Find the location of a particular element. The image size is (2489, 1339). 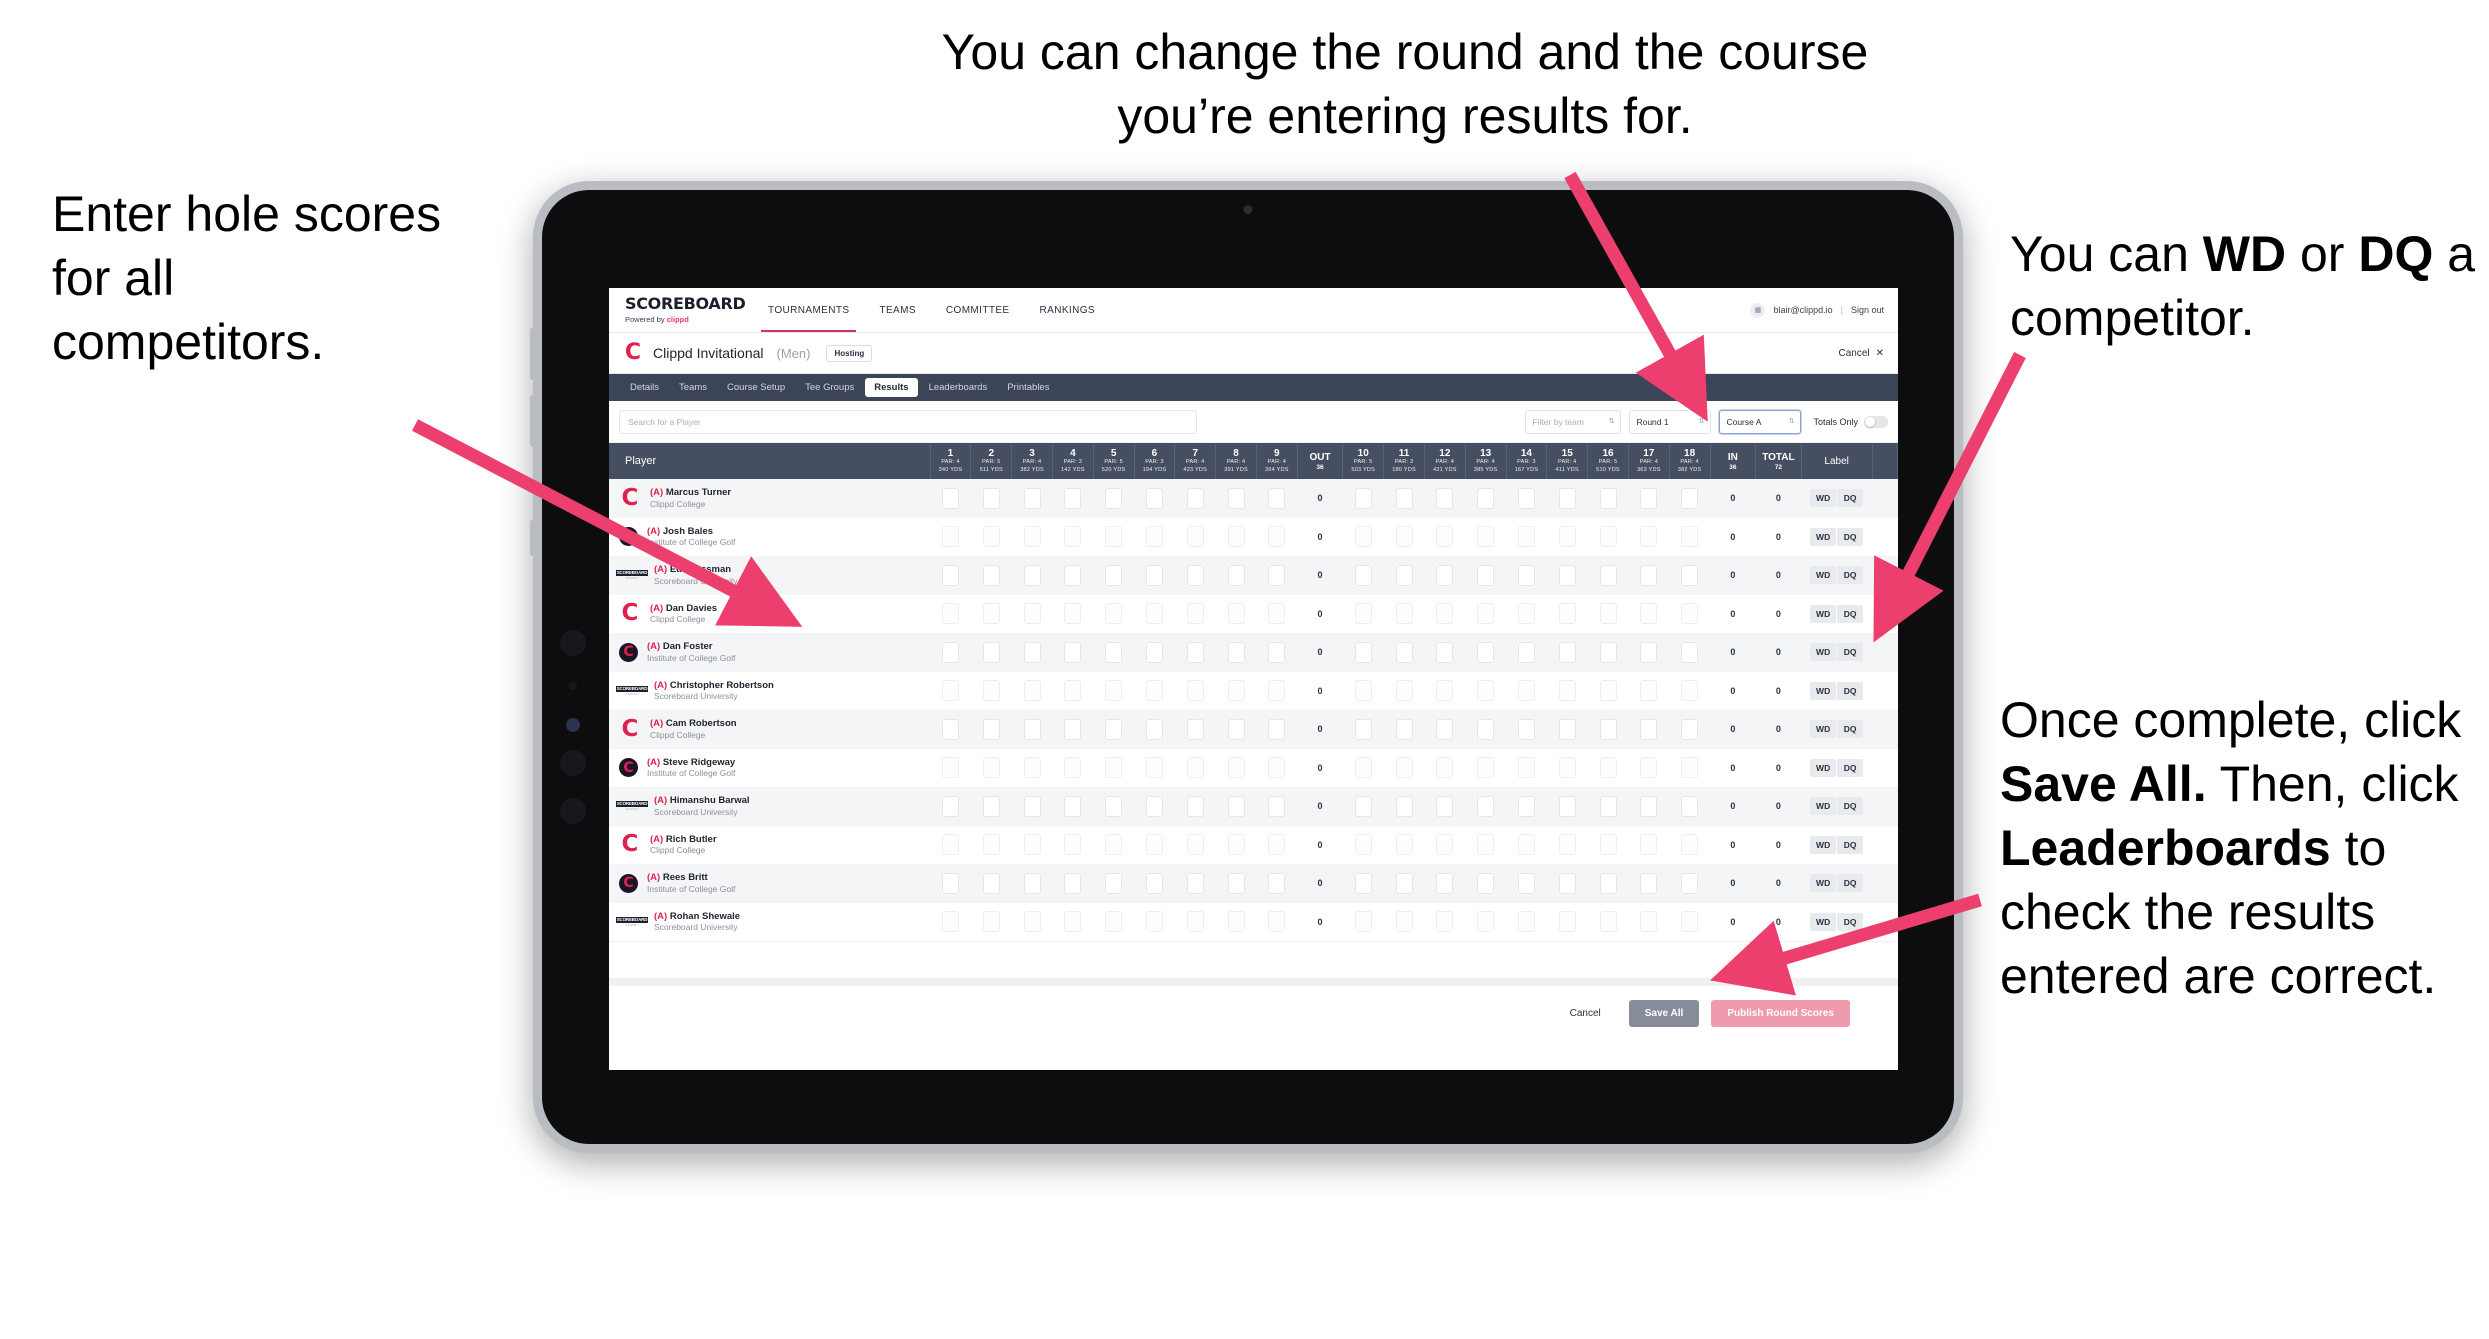

cancel-button: Cancel is located at coordinates (1585, 1013).